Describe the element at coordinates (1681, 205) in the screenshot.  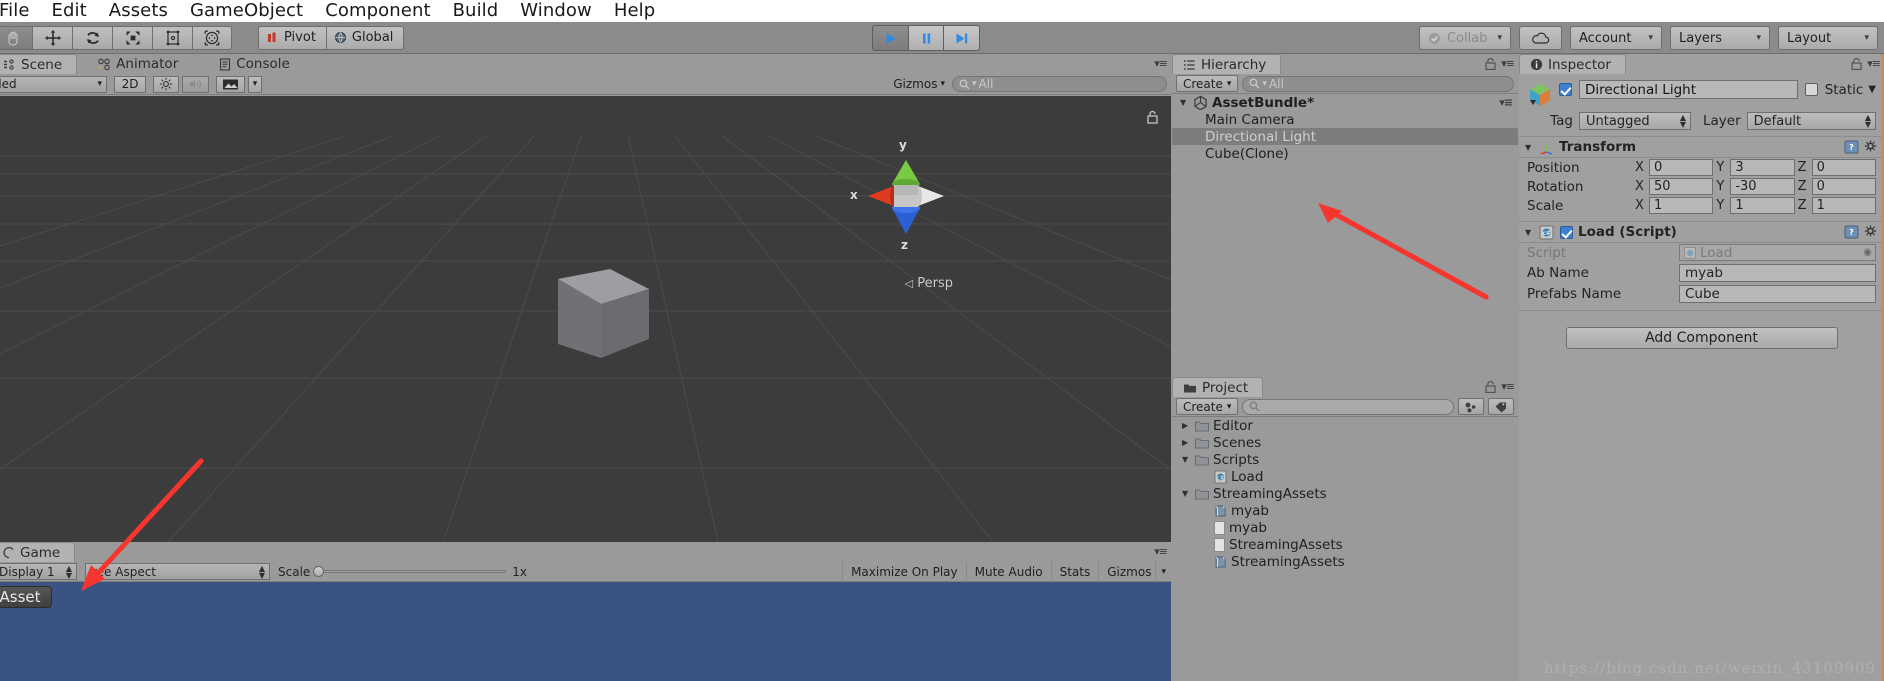
I see `scale-x-input: 1` at that location.